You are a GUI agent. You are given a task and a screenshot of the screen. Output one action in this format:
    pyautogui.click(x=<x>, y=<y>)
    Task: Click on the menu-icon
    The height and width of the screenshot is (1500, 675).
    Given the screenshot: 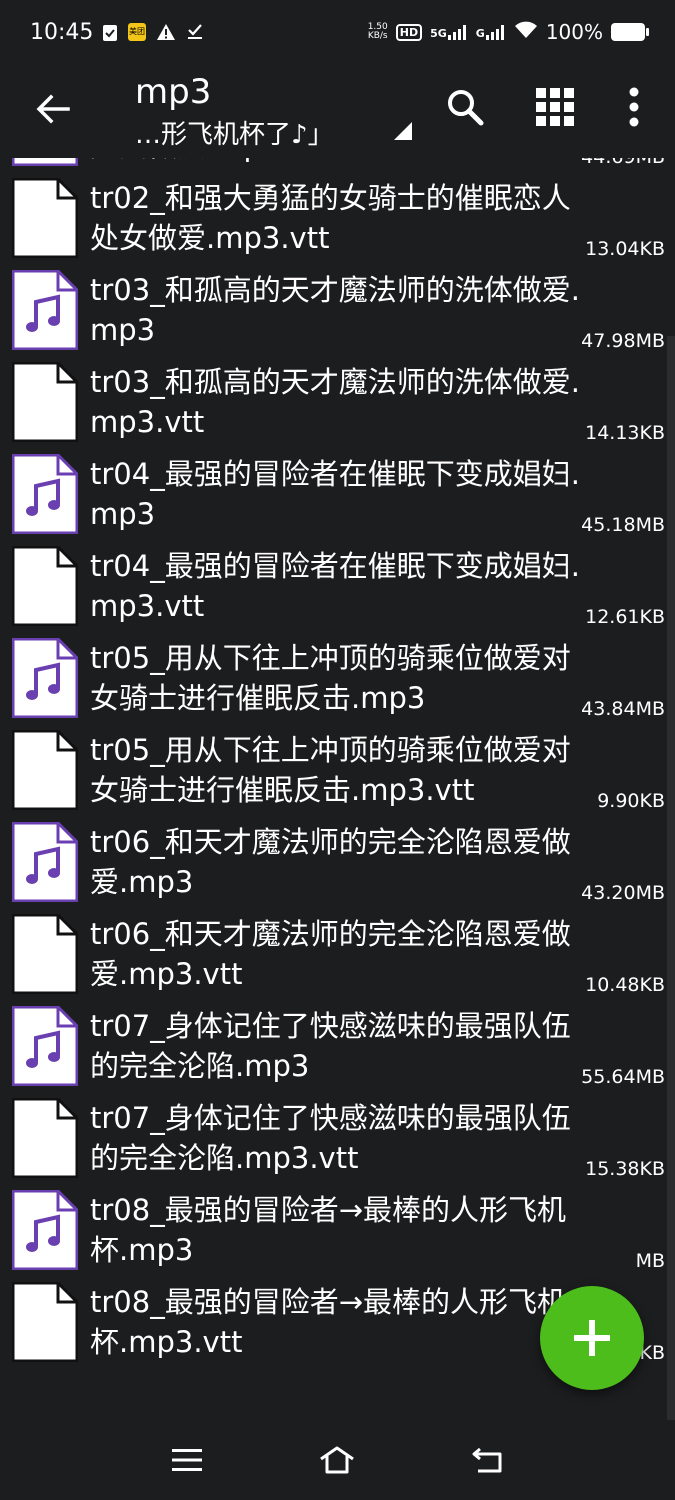 What is the action you would take?
    pyautogui.click(x=187, y=1460)
    